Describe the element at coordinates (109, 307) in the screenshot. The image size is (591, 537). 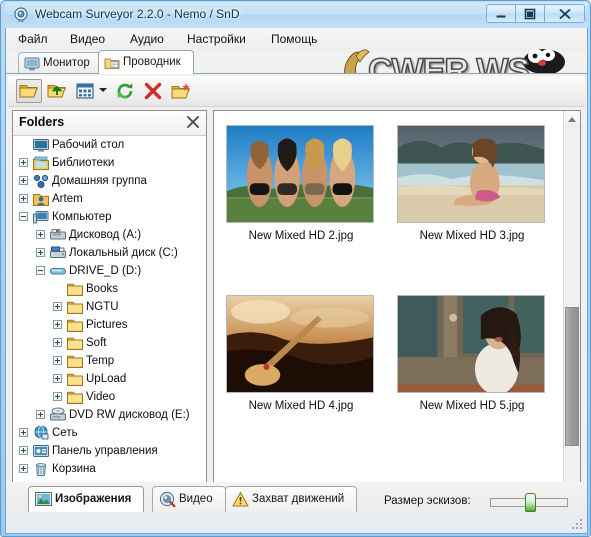
I see `tree-node: NGTU` at that location.